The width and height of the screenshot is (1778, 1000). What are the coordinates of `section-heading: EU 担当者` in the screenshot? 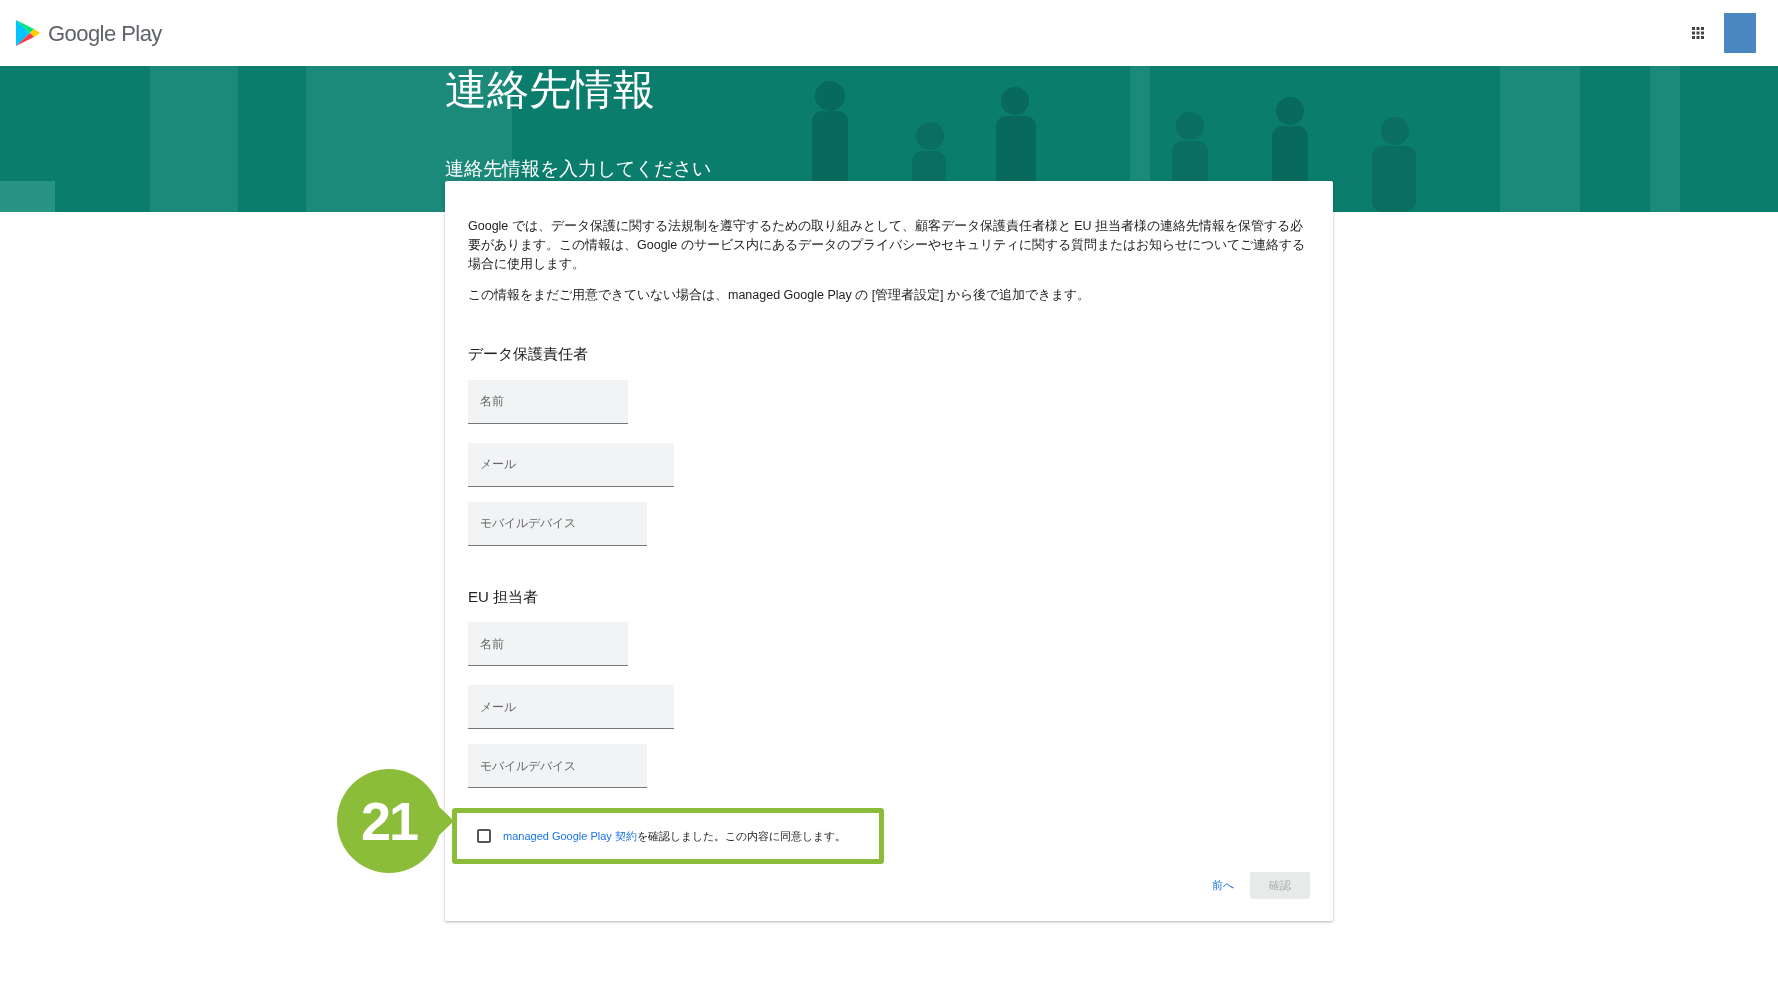 It's located at (503, 596).